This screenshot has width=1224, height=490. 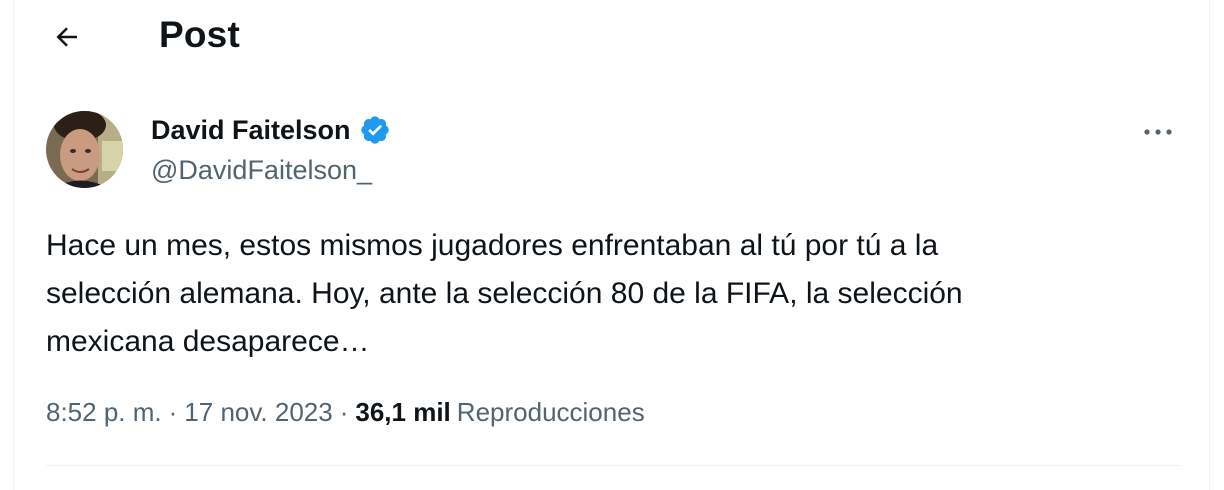 What do you see at coordinates (258, 412) in the screenshot?
I see `tweet-date: 17 nov. 2023` at bounding box center [258, 412].